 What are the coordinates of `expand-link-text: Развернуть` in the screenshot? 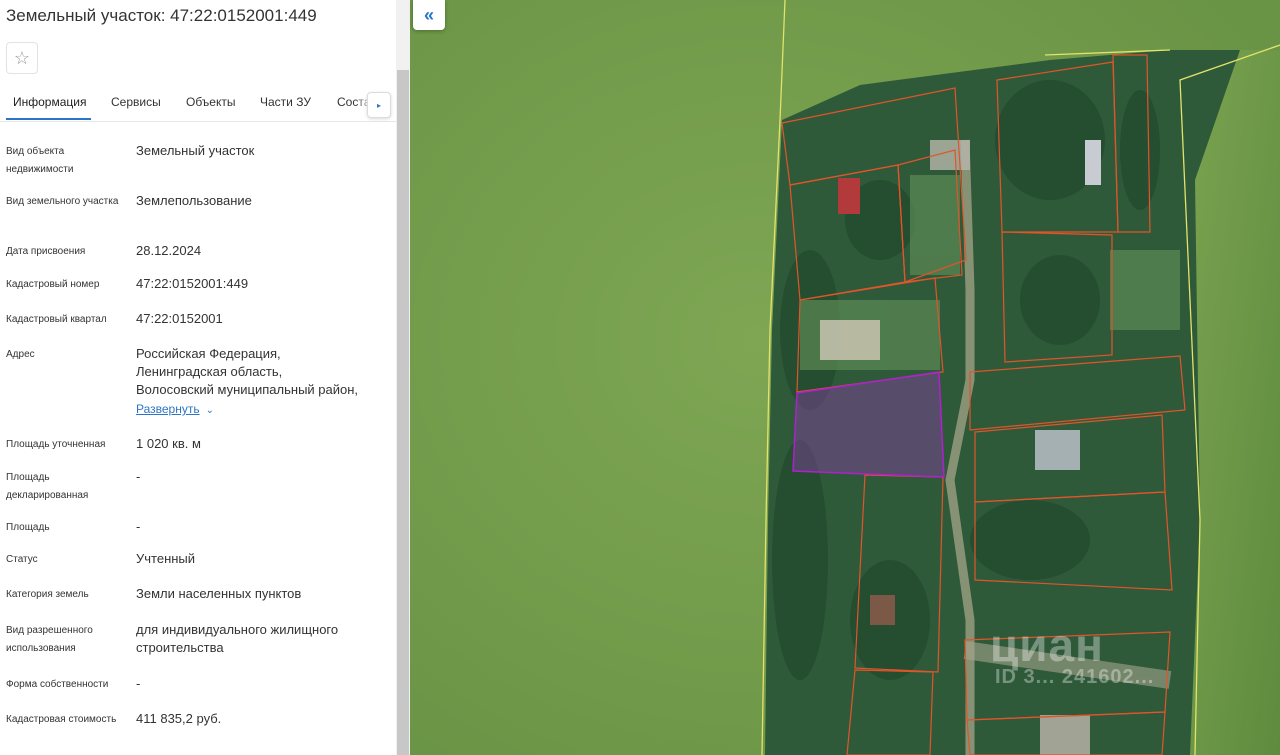 It's located at (168, 409).